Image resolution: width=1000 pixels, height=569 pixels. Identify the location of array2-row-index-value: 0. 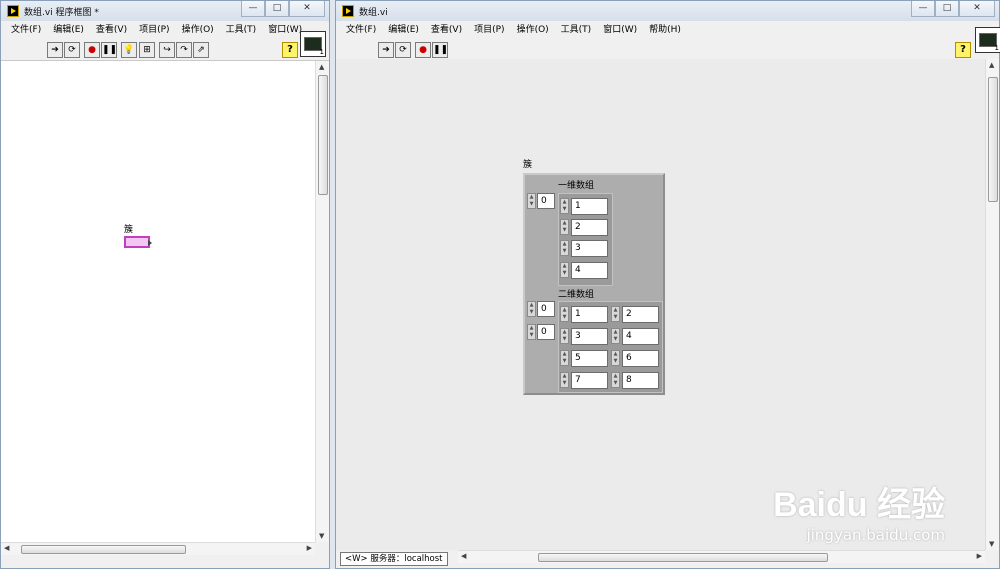
(546, 309).